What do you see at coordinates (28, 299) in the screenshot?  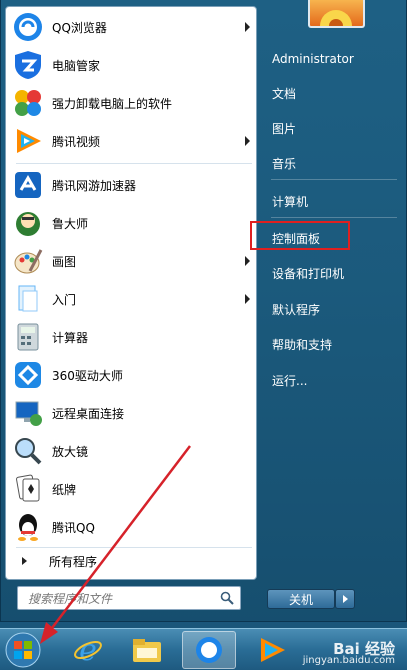 I see `getting-started-icon` at bounding box center [28, 299].